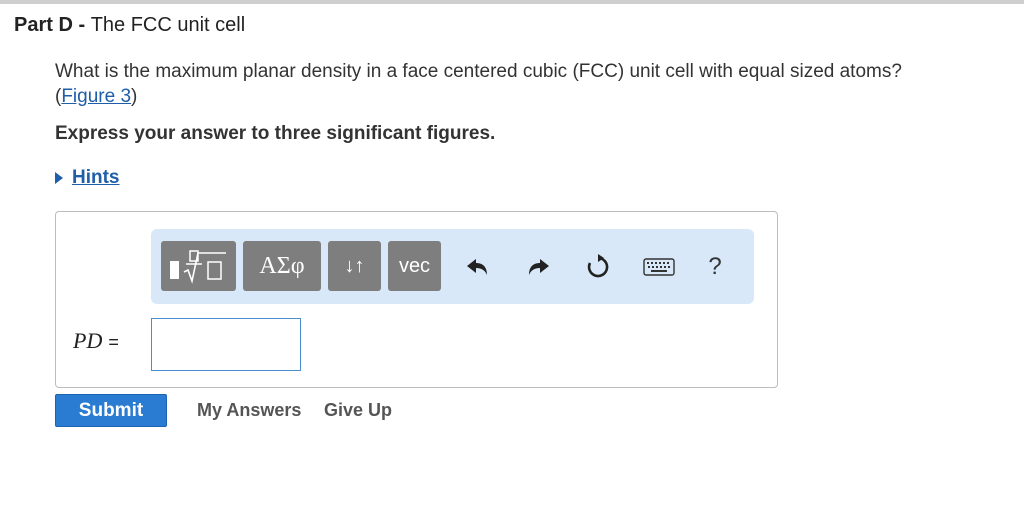  What do you see at coordinates (538, 267) in the screenshot?
I see `redo-icon` at bounding box center [538, 267].